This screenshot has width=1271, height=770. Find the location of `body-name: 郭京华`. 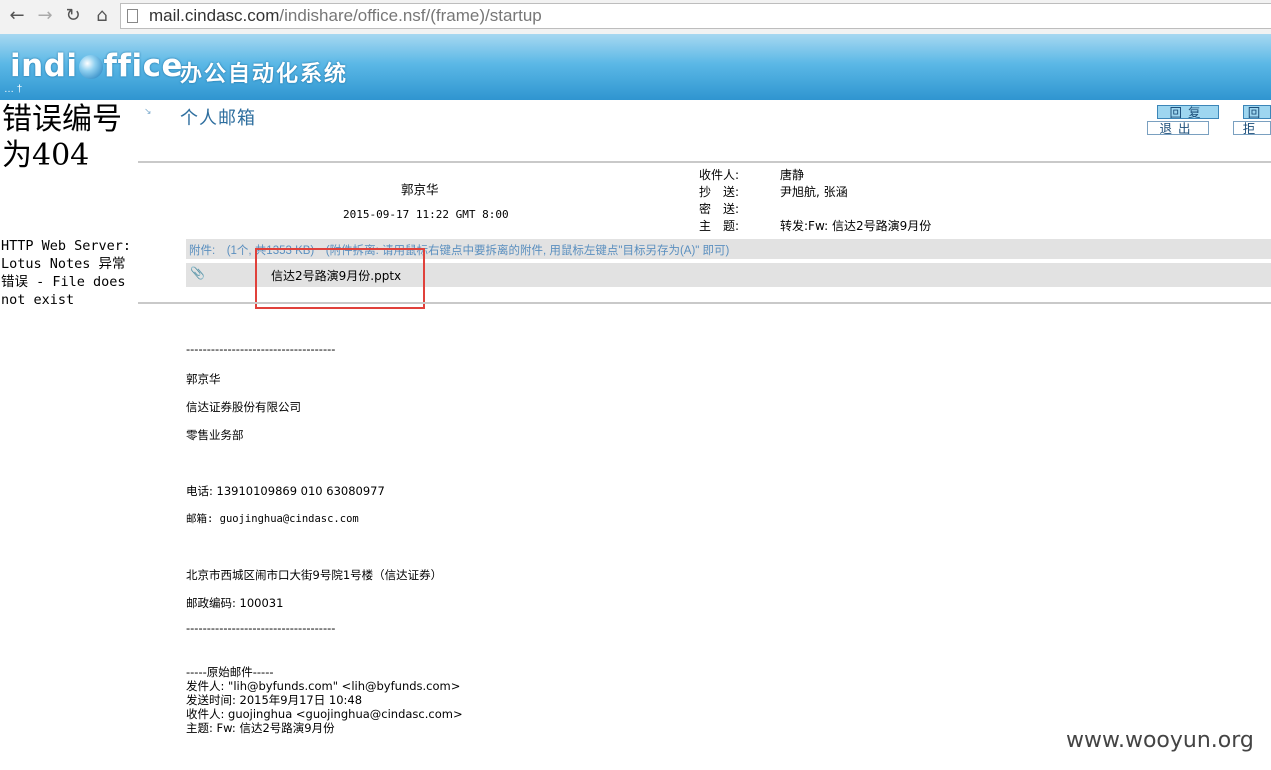

body-name: 郭京华 is located at coordinates (203, 379).